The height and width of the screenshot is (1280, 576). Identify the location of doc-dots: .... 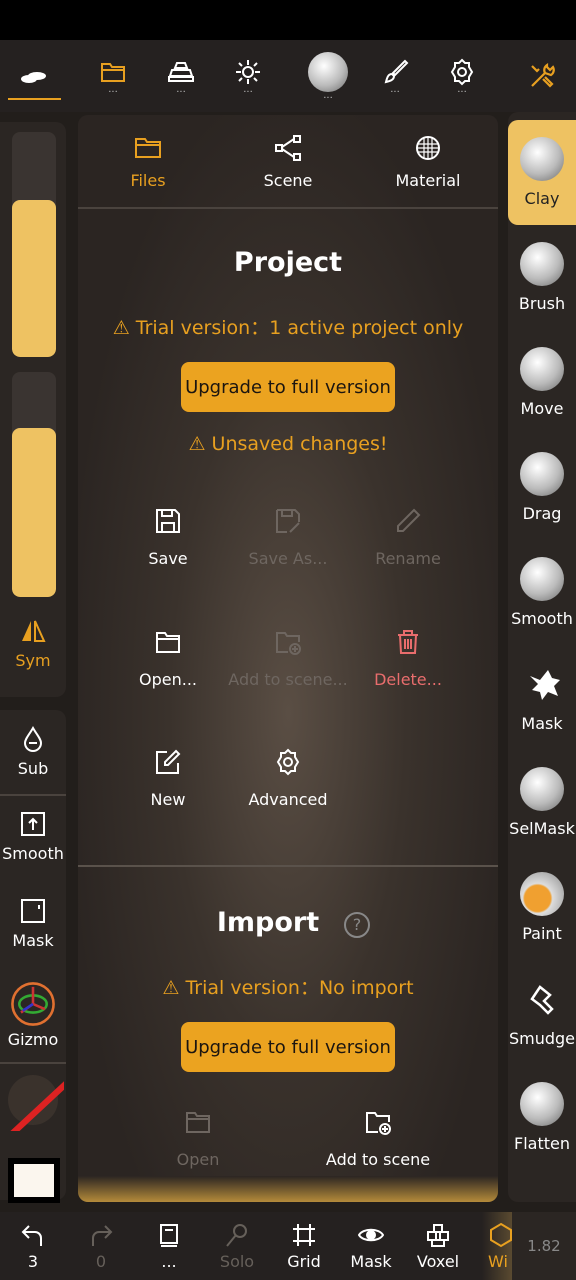
(169, 1261).